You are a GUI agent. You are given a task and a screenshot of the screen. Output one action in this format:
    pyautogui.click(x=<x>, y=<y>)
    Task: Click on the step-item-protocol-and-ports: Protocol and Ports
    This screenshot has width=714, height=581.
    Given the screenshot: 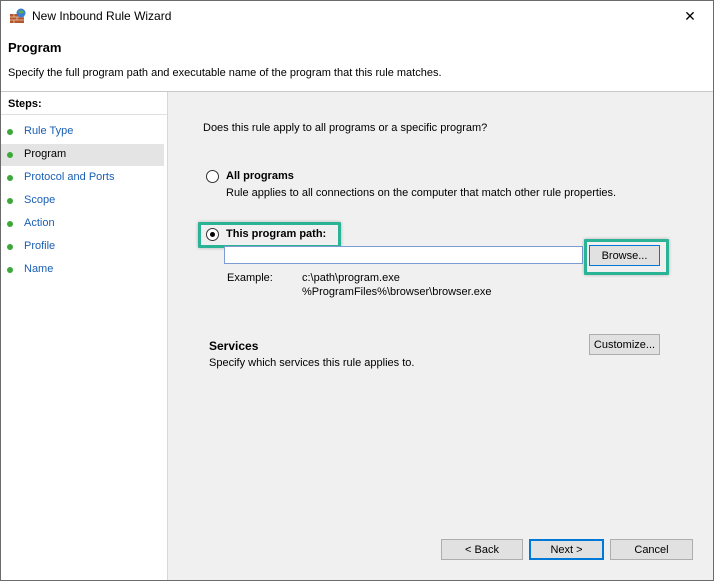 What is the action you would take?
    pyautogui.click(x=82, y=178)
    